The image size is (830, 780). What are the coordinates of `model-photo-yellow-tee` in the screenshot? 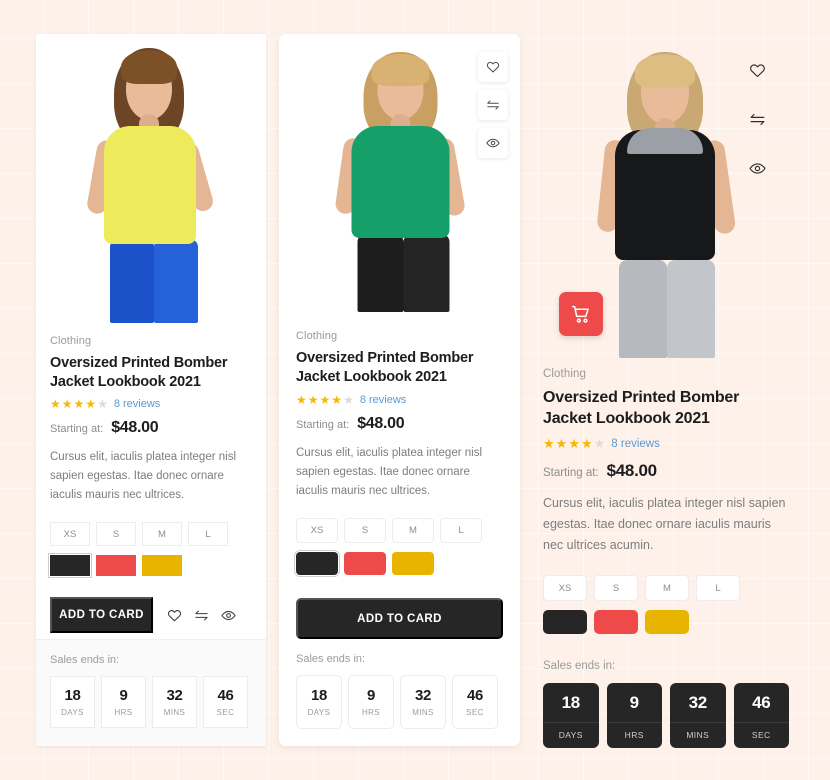 It's located at (151, 178).